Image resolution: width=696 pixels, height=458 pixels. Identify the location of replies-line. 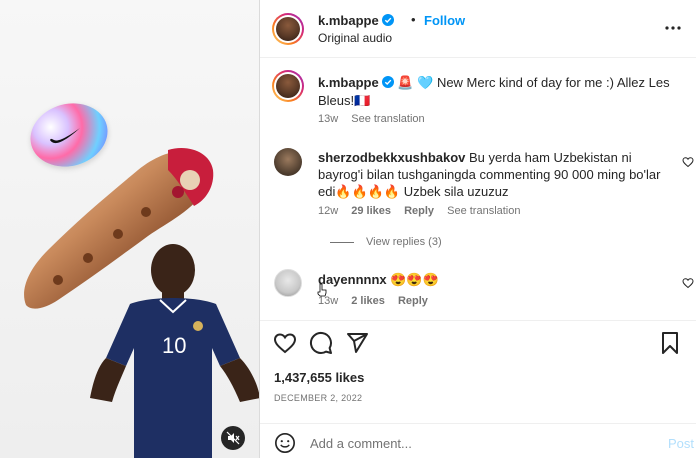
(342, 242).